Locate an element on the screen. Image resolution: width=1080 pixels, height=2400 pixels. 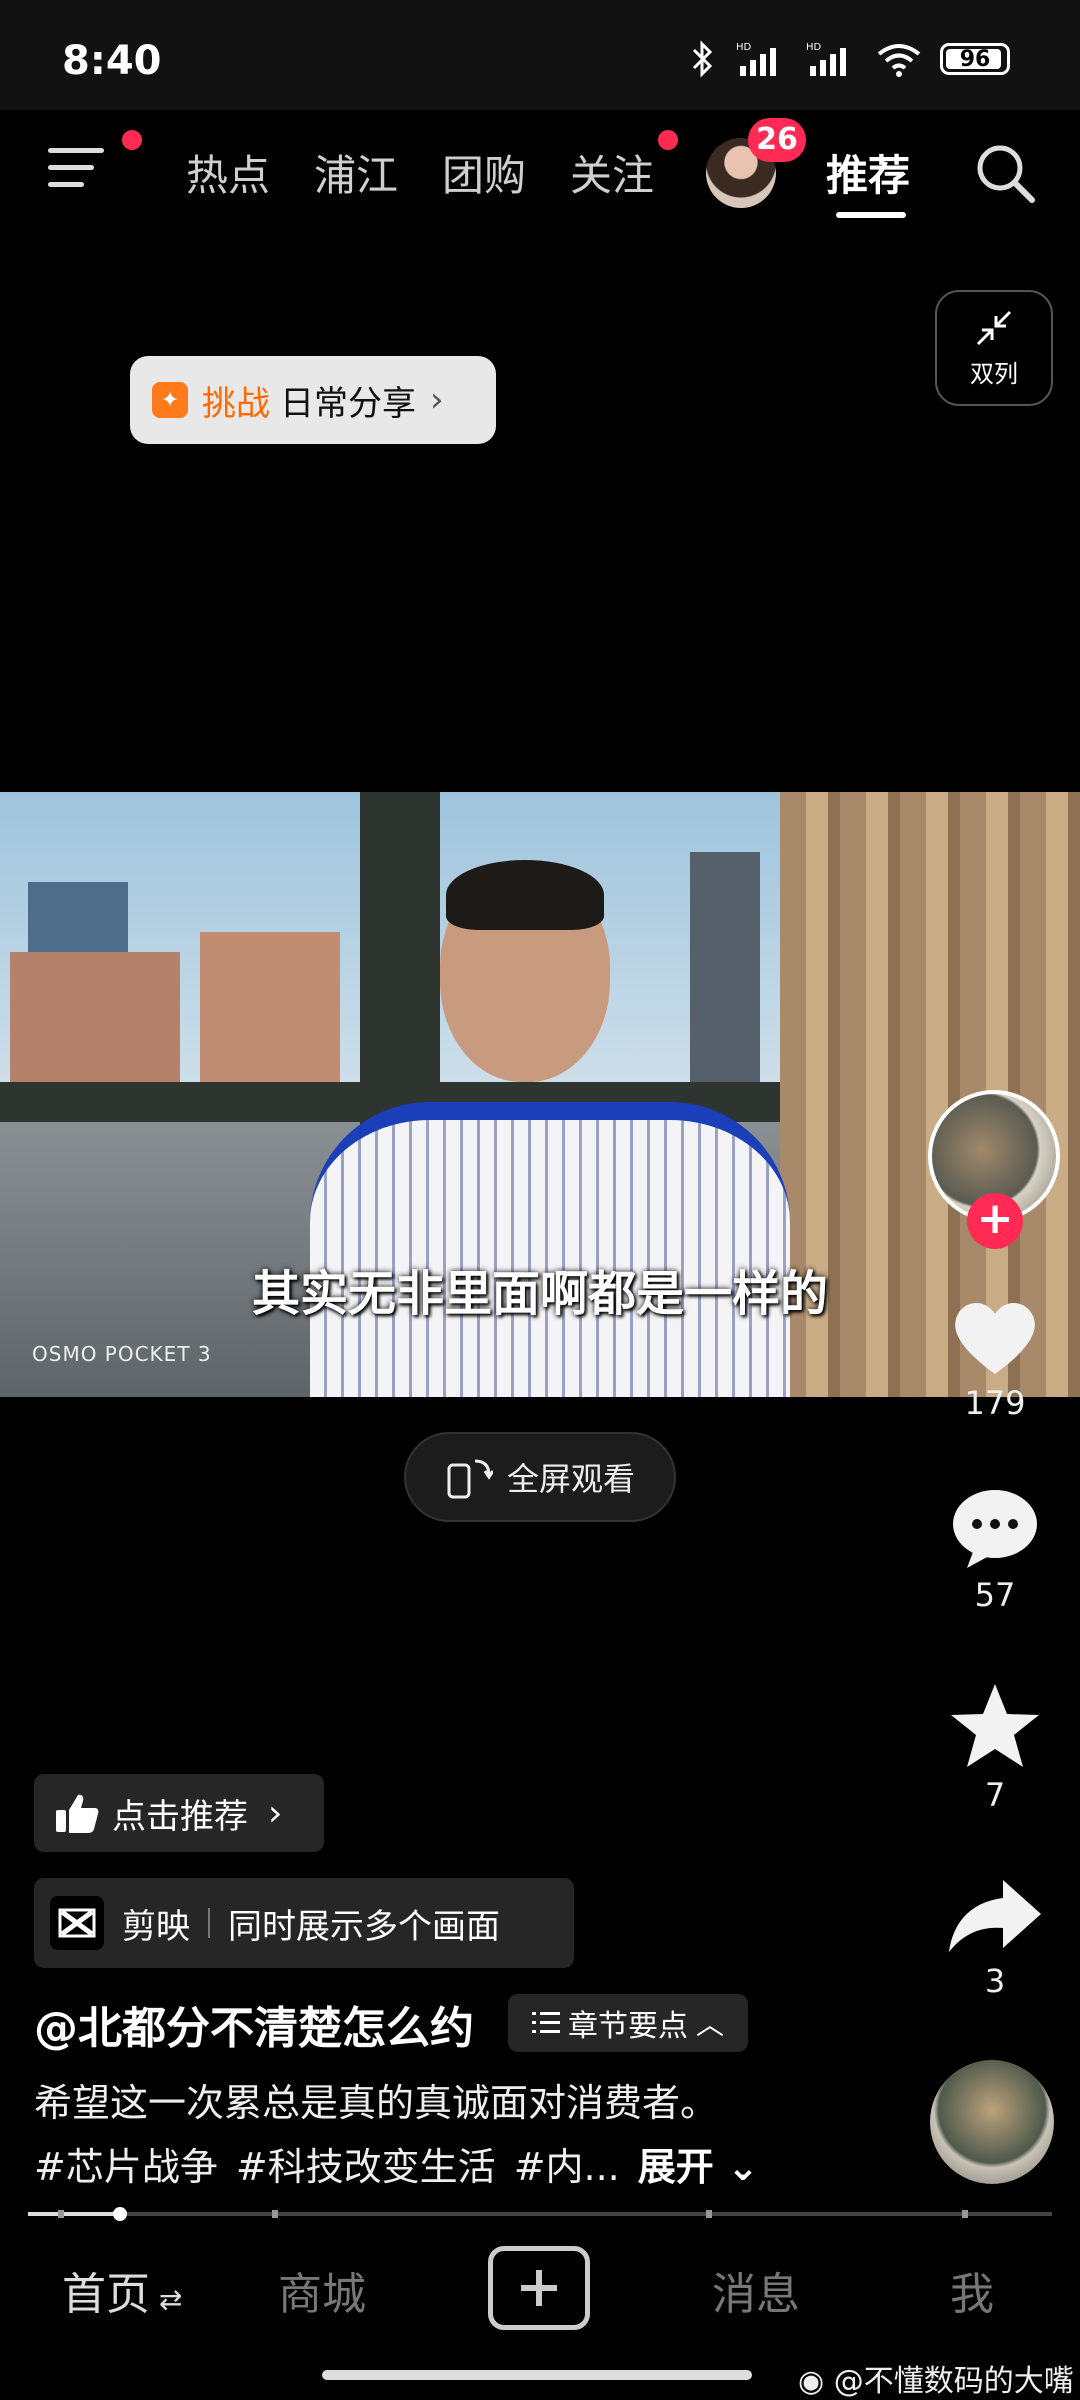
share-icon is located at coordinates (995, 1916).